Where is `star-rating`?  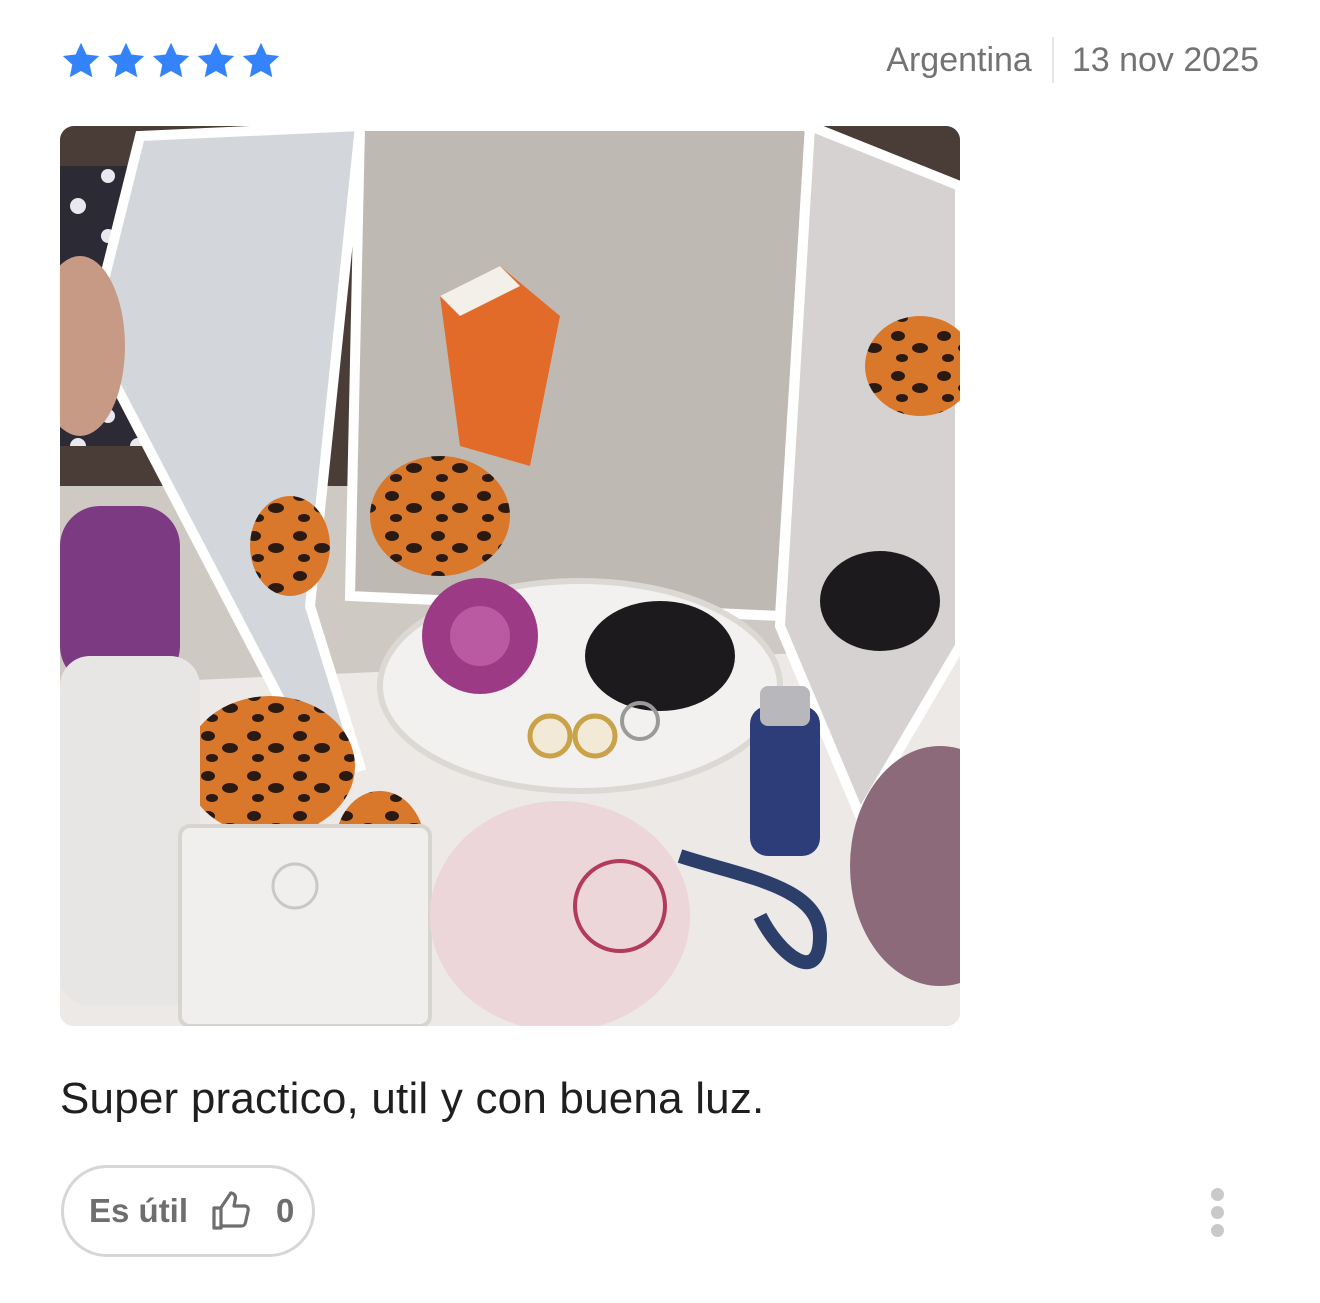
star-rating is located at coordinates (171, 61).